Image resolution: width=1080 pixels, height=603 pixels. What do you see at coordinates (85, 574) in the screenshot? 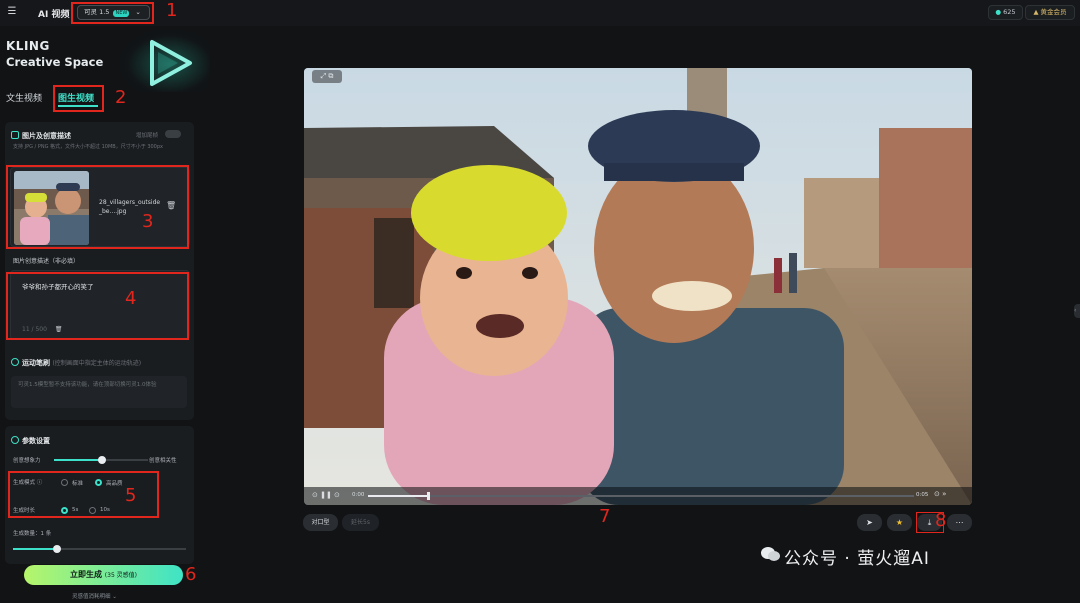
I see `generate-label: 立即生成` at bounding box center [85, 574].